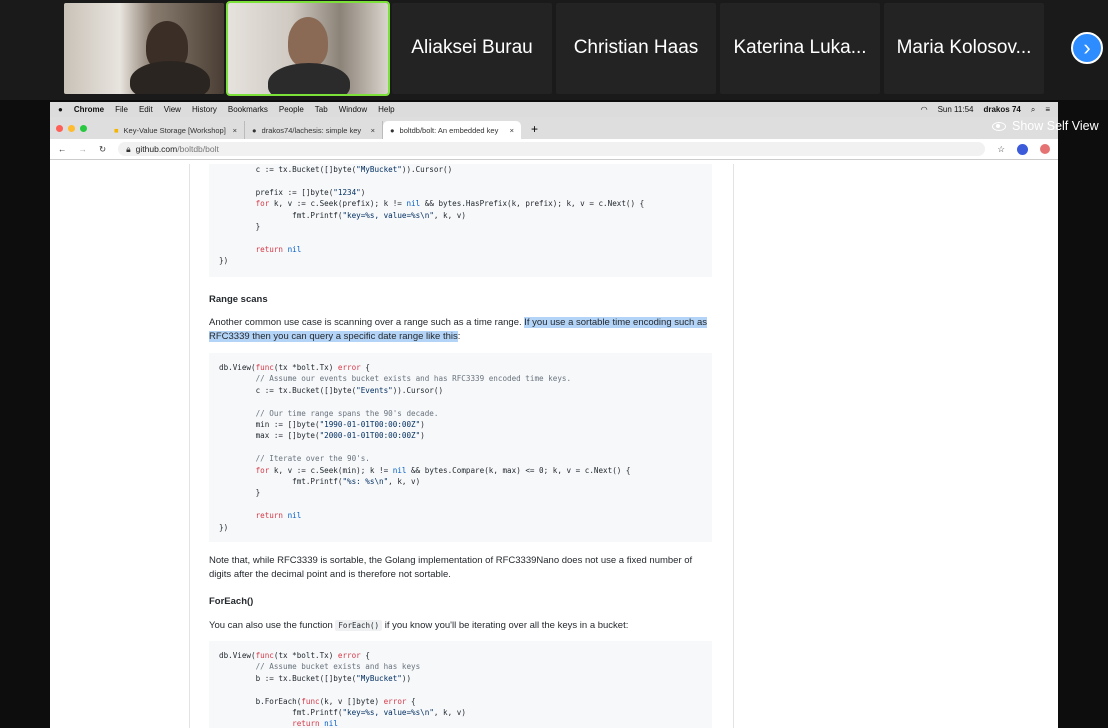 This screenshot has height=728, width=1108. I want to click on chevron-right-icon: ›, so click(1087, 47).